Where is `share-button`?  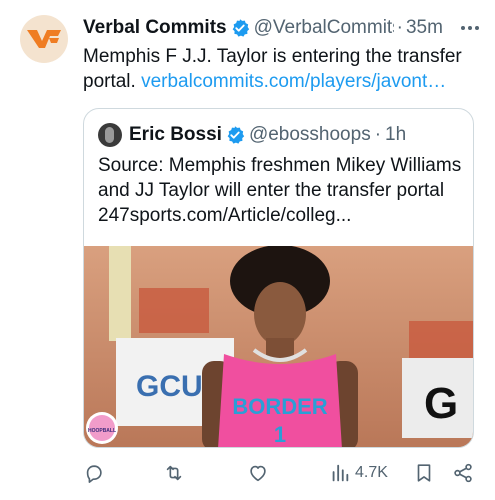
share-button is located at coordinates (463, 473).